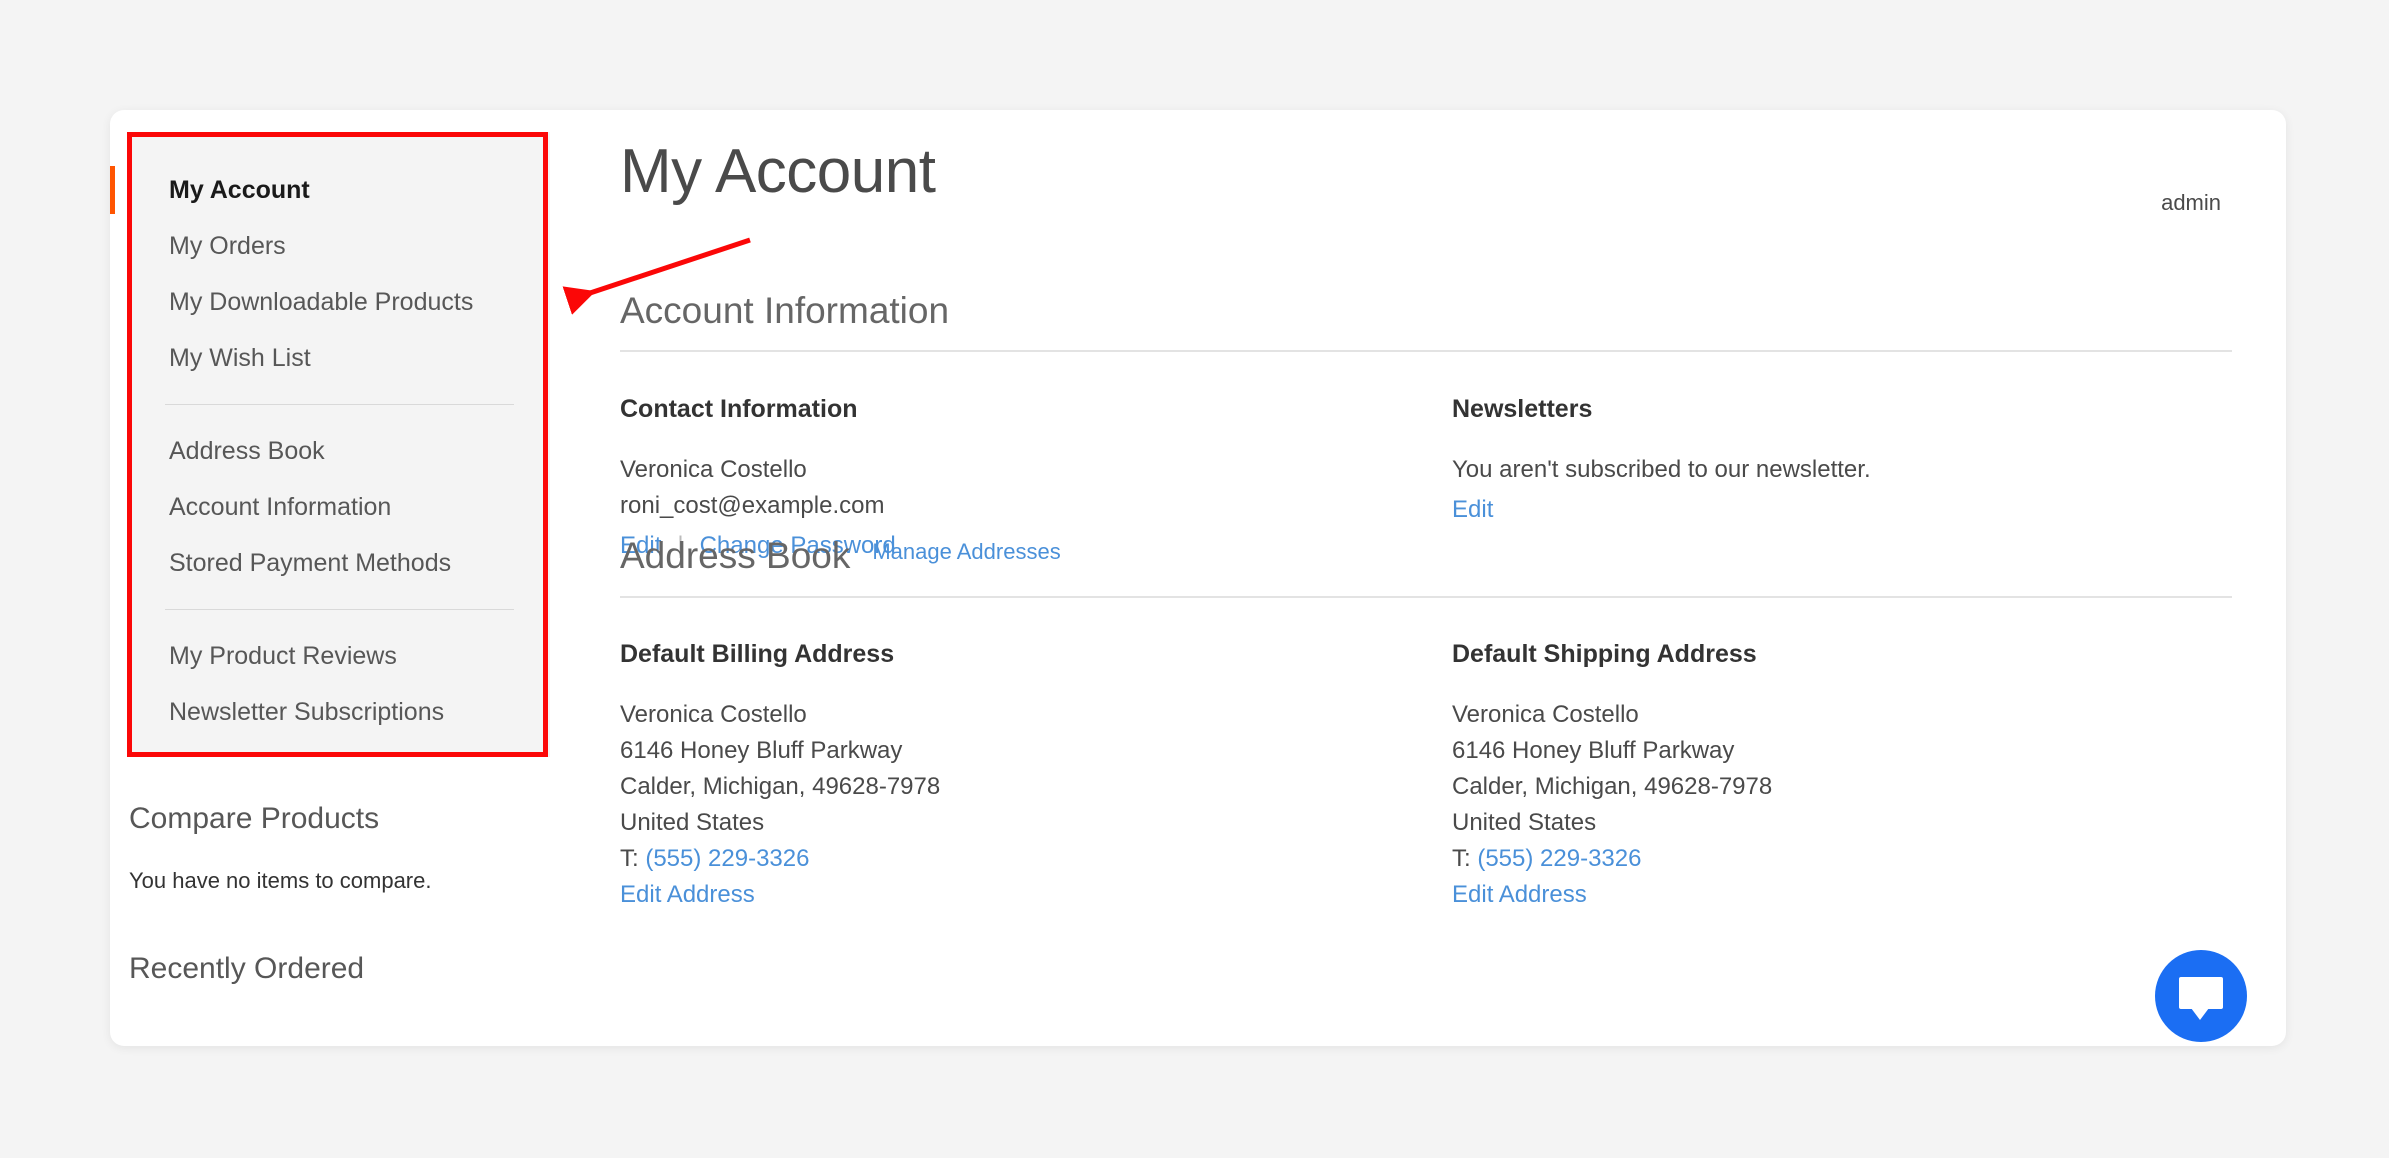  I want to click on sidebar-item-stored-payment-methods: Stored Payment Methods, so click(339, 563).